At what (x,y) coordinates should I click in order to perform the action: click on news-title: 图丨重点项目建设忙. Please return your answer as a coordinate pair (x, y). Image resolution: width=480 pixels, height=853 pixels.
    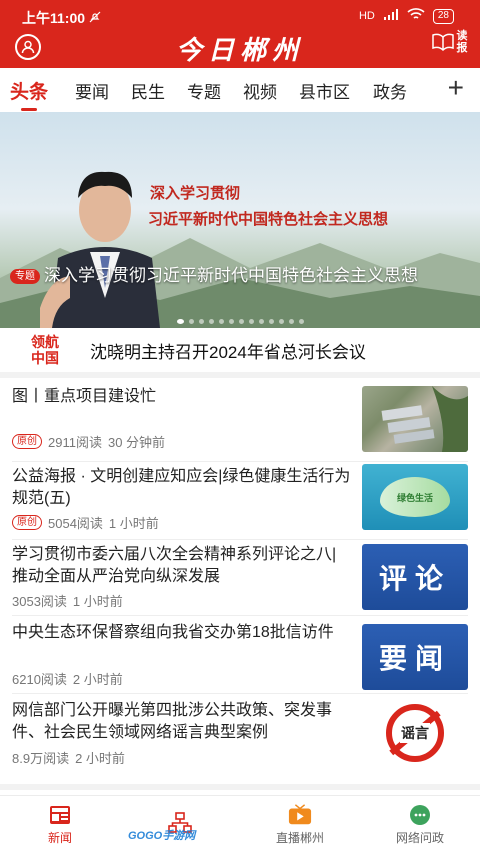
    Looking at the image, I should click on (84, 396).